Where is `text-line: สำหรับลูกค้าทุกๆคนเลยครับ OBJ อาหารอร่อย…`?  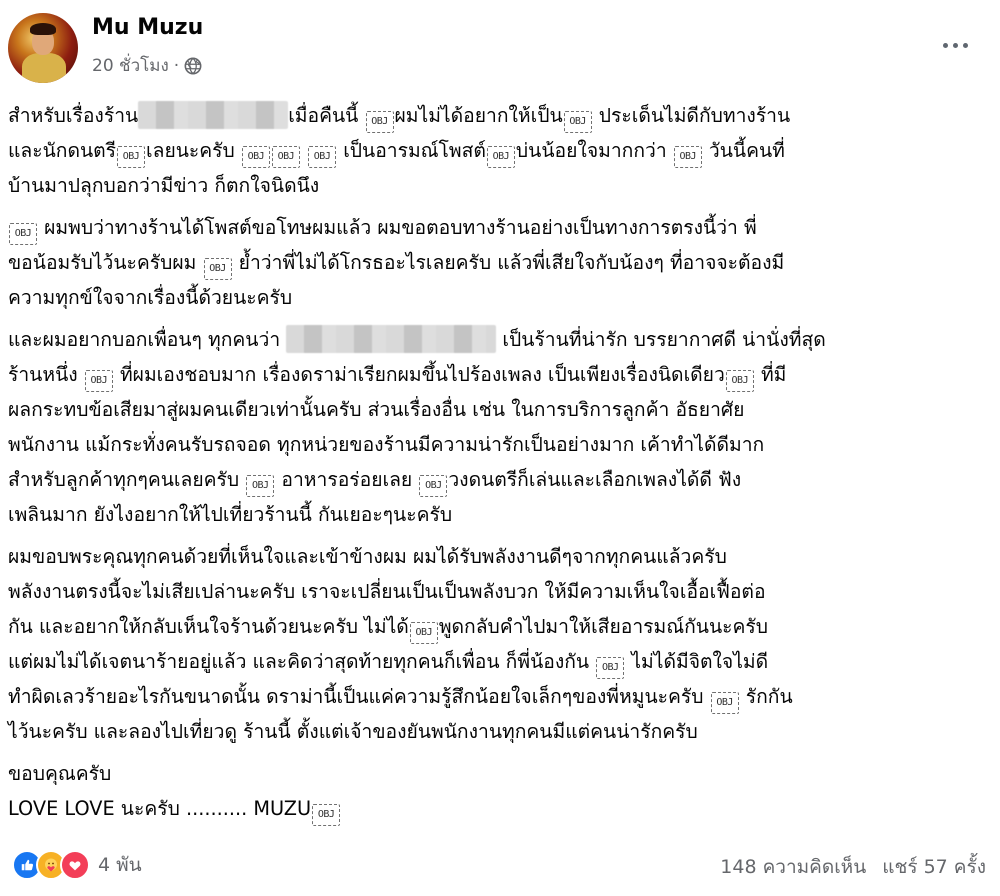
text-line: สำหรับลูกค้าทุกๆคนเลยครับ OBJ อาหารอร่อย… is located at coordinates (500, 479).